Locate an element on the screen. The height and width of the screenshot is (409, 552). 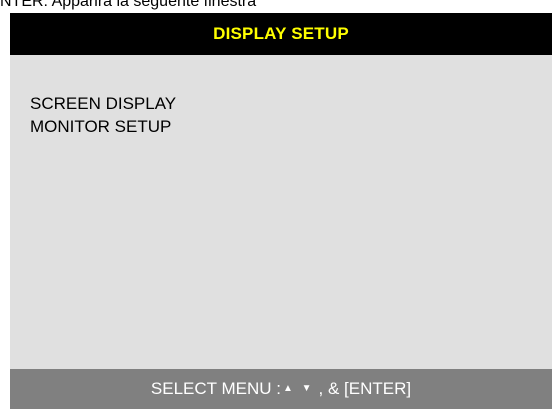
setup-menu: SCREEN DISPLAY MONITOR SETUP is located at coordinates (103, 115).